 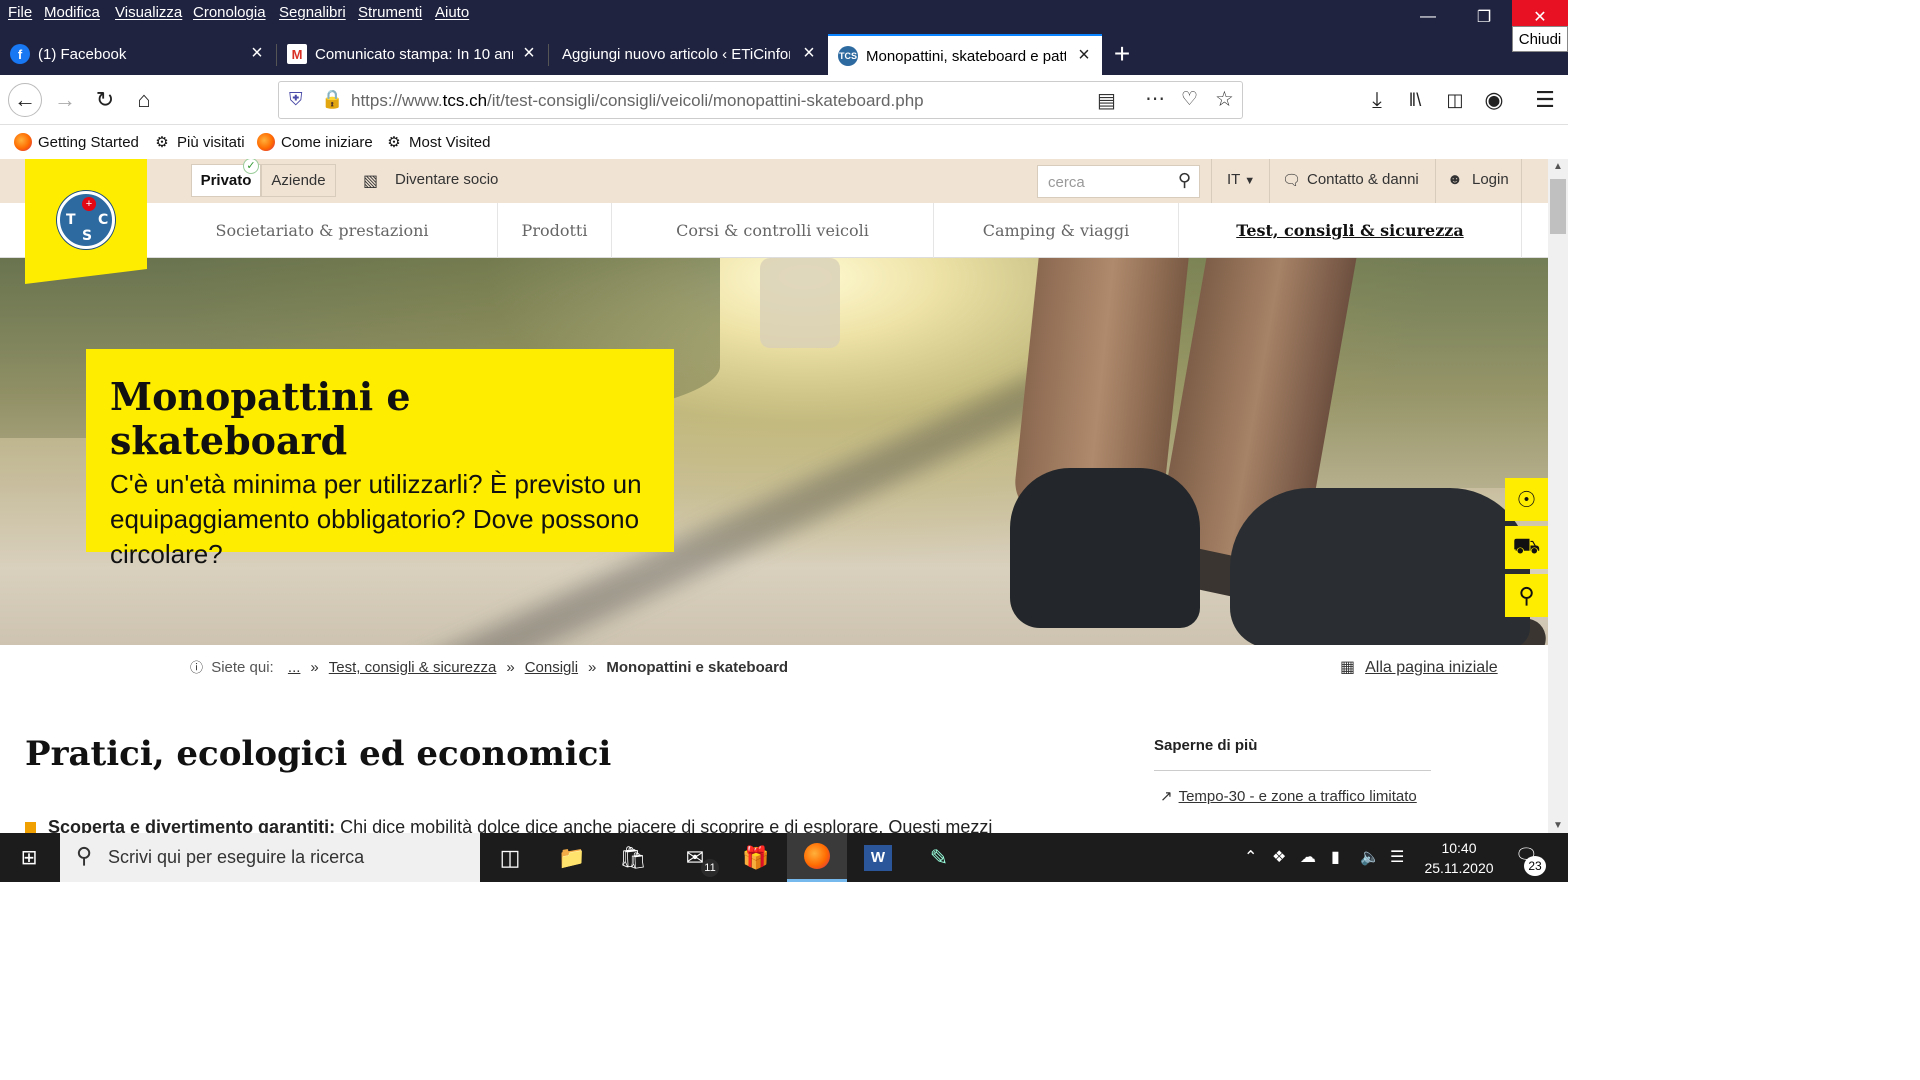 What do you see at coordinates (1241, 179) in the screenshot?
I see `language-select: IT ▼` at bounding box center [1241, 179].